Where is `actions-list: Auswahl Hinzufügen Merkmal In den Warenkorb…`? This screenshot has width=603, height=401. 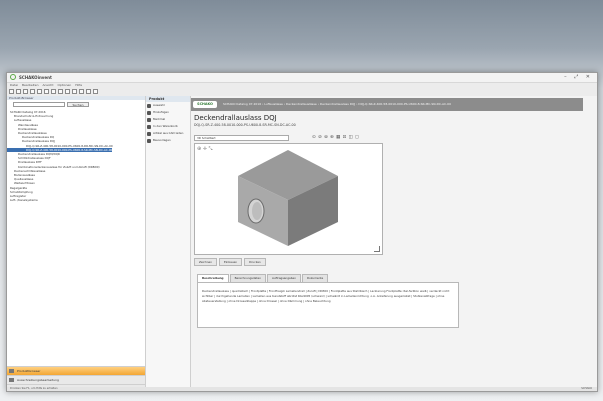 actions-list: Auswahl Hinzufügen Merkmal In den Warenkorb… is located at coordinates (168, 123).